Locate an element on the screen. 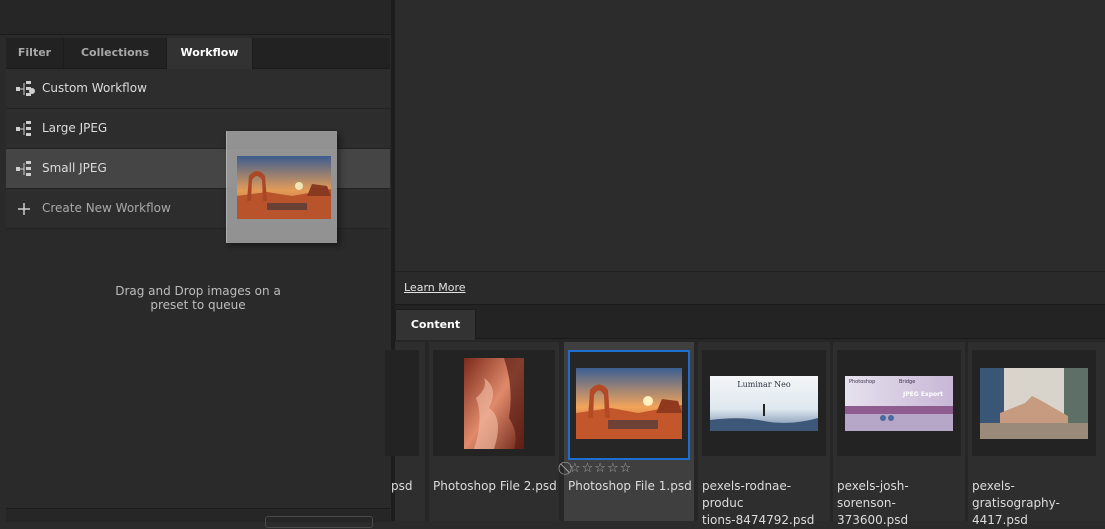  arm-wrestling-thumbnail is located at coordinates (1034, 403).